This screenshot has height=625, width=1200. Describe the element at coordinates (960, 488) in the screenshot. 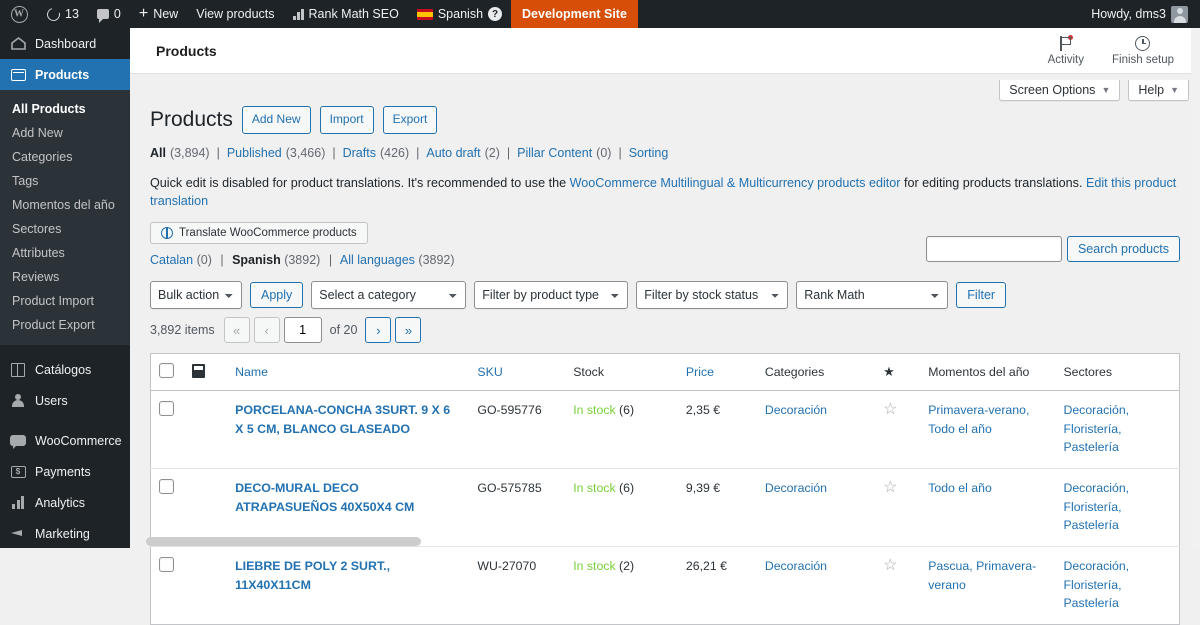

I see `momentos-link: Todo el año` at that location.